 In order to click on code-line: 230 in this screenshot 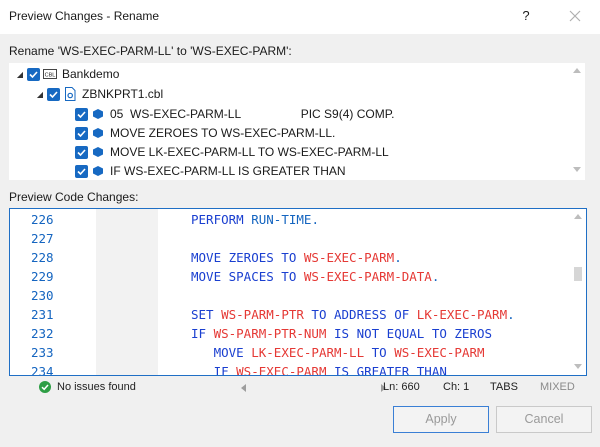, I will do `click(290, 295)`.